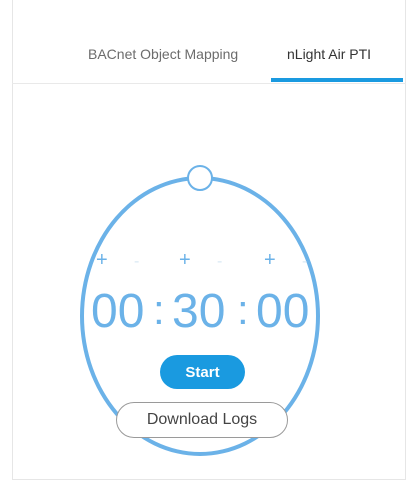 The width and height of the screenshot is (414, 501). What do you see at coordinates (329, 54) in the screenshot?
I see `tab-nlight-air-pti: nLight Air PTI` at bounding box center [329, 54].